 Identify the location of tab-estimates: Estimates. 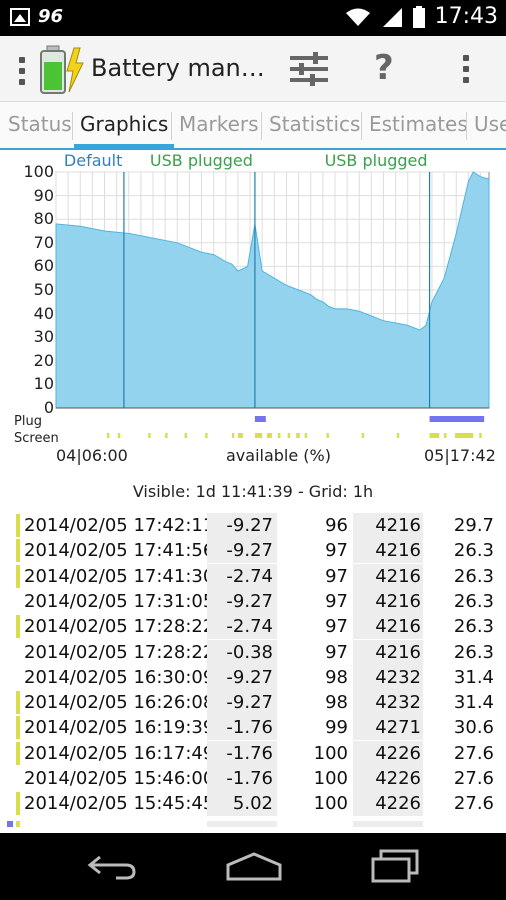
(418, 125).